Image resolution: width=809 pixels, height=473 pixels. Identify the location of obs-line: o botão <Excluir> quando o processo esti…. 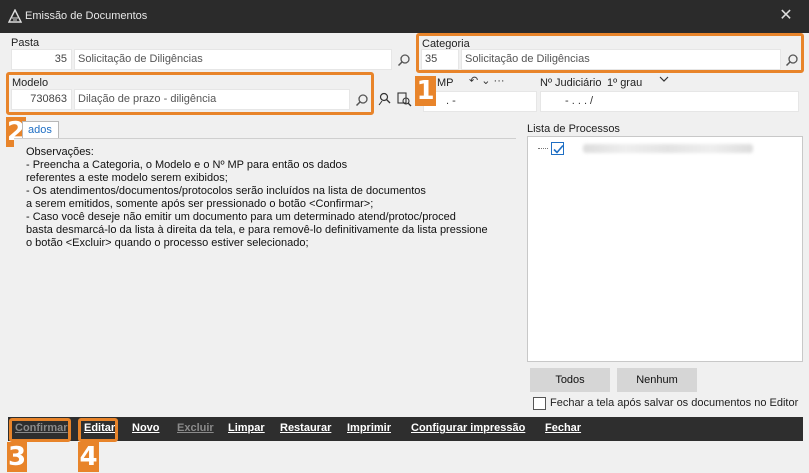
(167, 243).